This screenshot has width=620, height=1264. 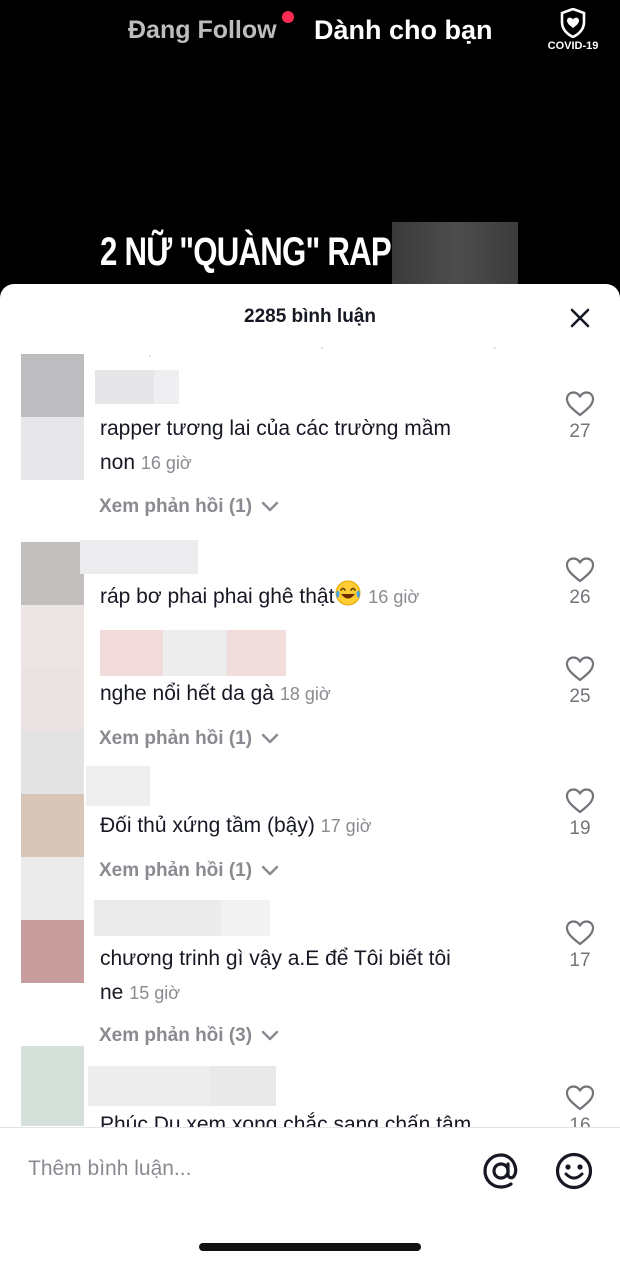 I want to click on like-button: 19, so click(x=580, y=813).